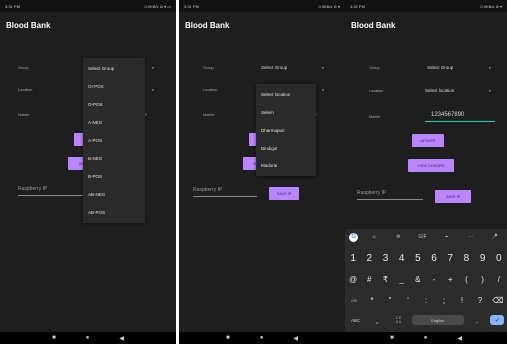  I want to click on period-key: ., so click(477, 320).